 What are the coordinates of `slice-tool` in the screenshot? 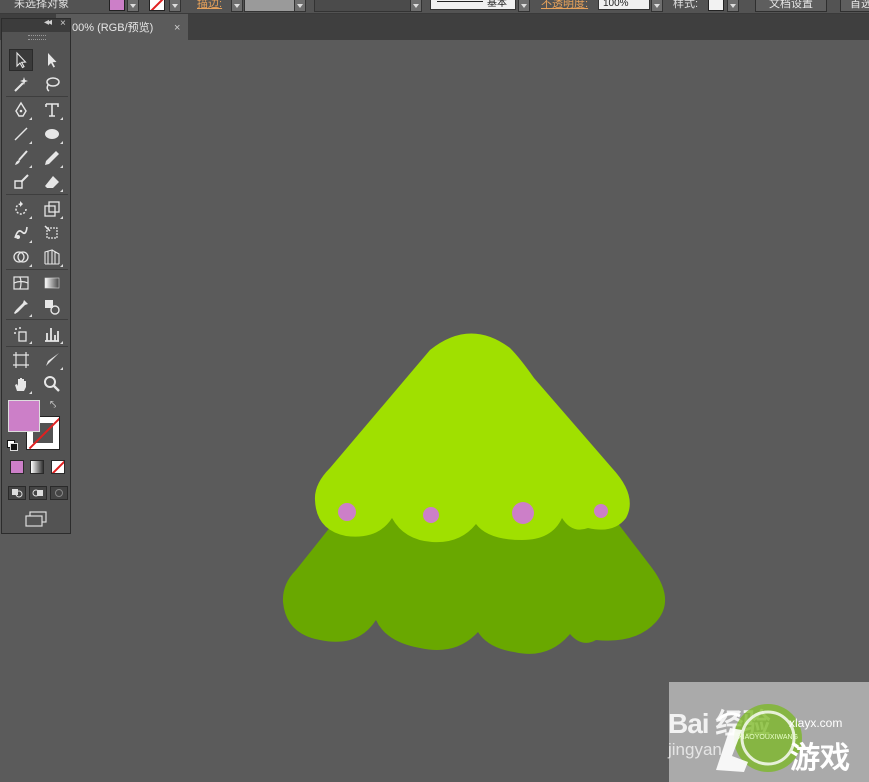 It's located at (52, 360).